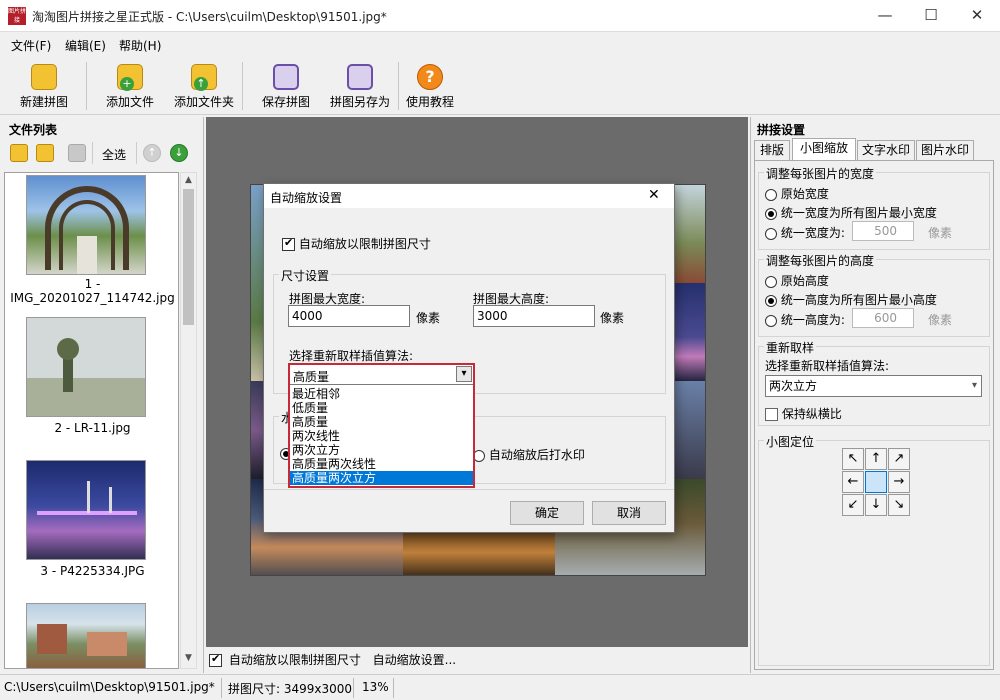  I want to click on algo-option: 两次立方, so click(381, 450).